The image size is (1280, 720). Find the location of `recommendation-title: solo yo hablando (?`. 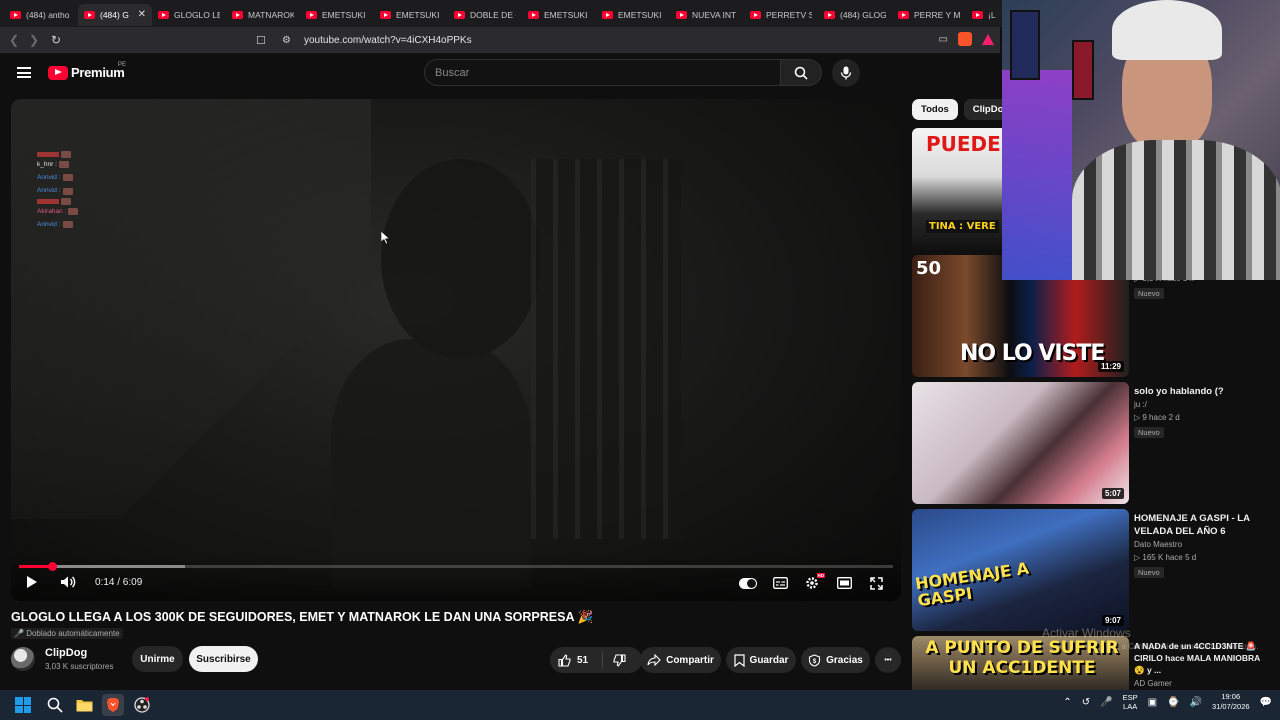

recommendation-title: solo yo hablando (? is located at coordinates (1201, 392).